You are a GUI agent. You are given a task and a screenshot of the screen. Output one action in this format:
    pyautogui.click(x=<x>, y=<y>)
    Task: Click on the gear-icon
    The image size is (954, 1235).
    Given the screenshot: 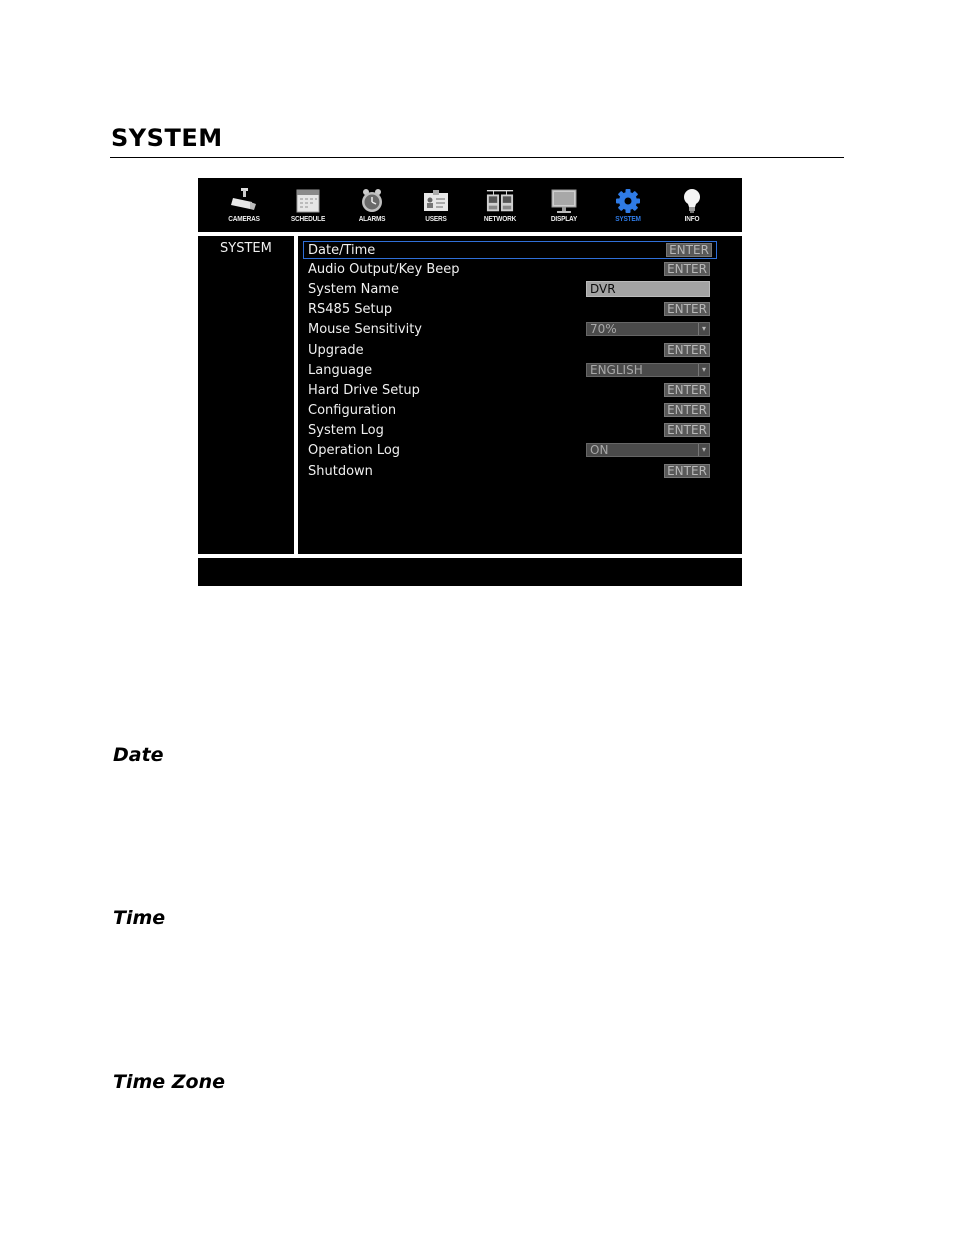 What is the action you would take?
    pyautogui.click(x=628, y=201)
    